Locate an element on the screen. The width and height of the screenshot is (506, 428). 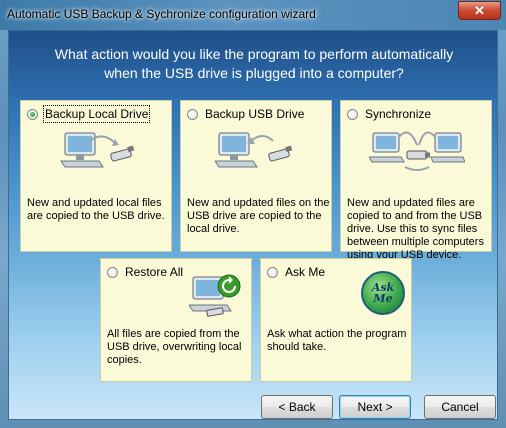
computer-to-usb-icon is located at coordinates (97, 150).